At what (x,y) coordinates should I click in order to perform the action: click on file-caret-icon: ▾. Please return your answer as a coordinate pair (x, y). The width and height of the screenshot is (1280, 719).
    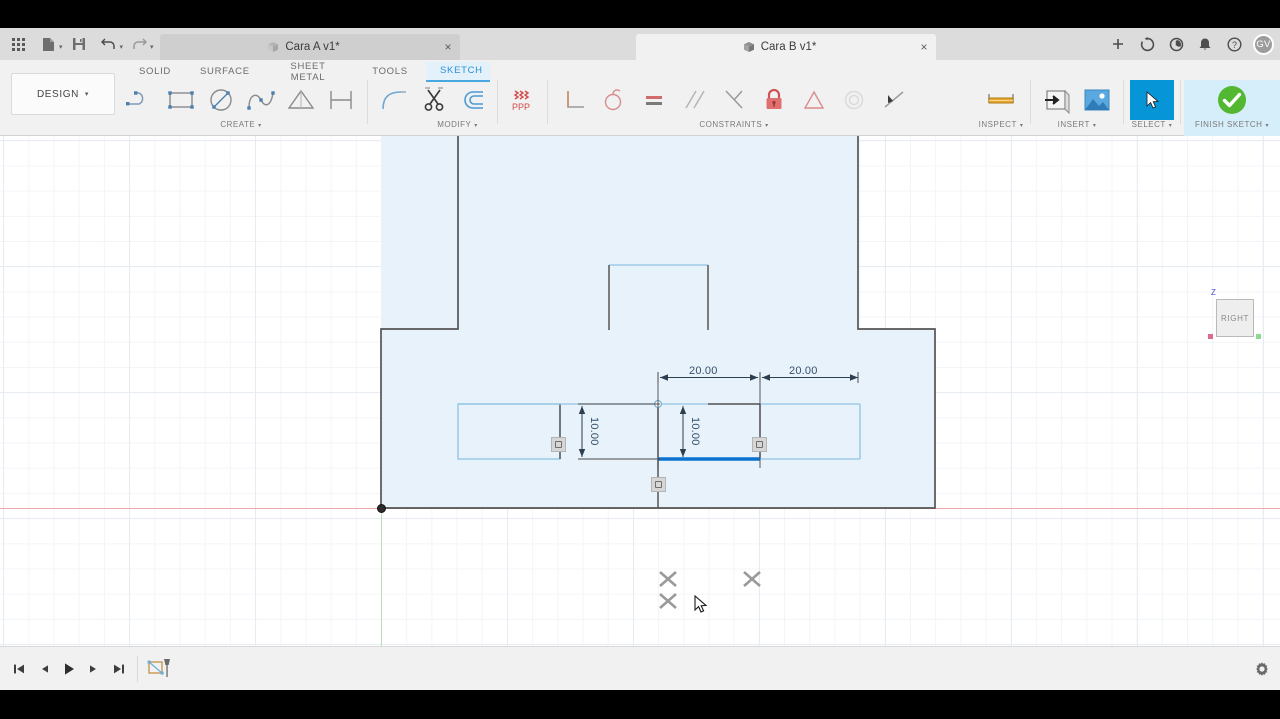
    Looking at the image, I should click on (61, 47).